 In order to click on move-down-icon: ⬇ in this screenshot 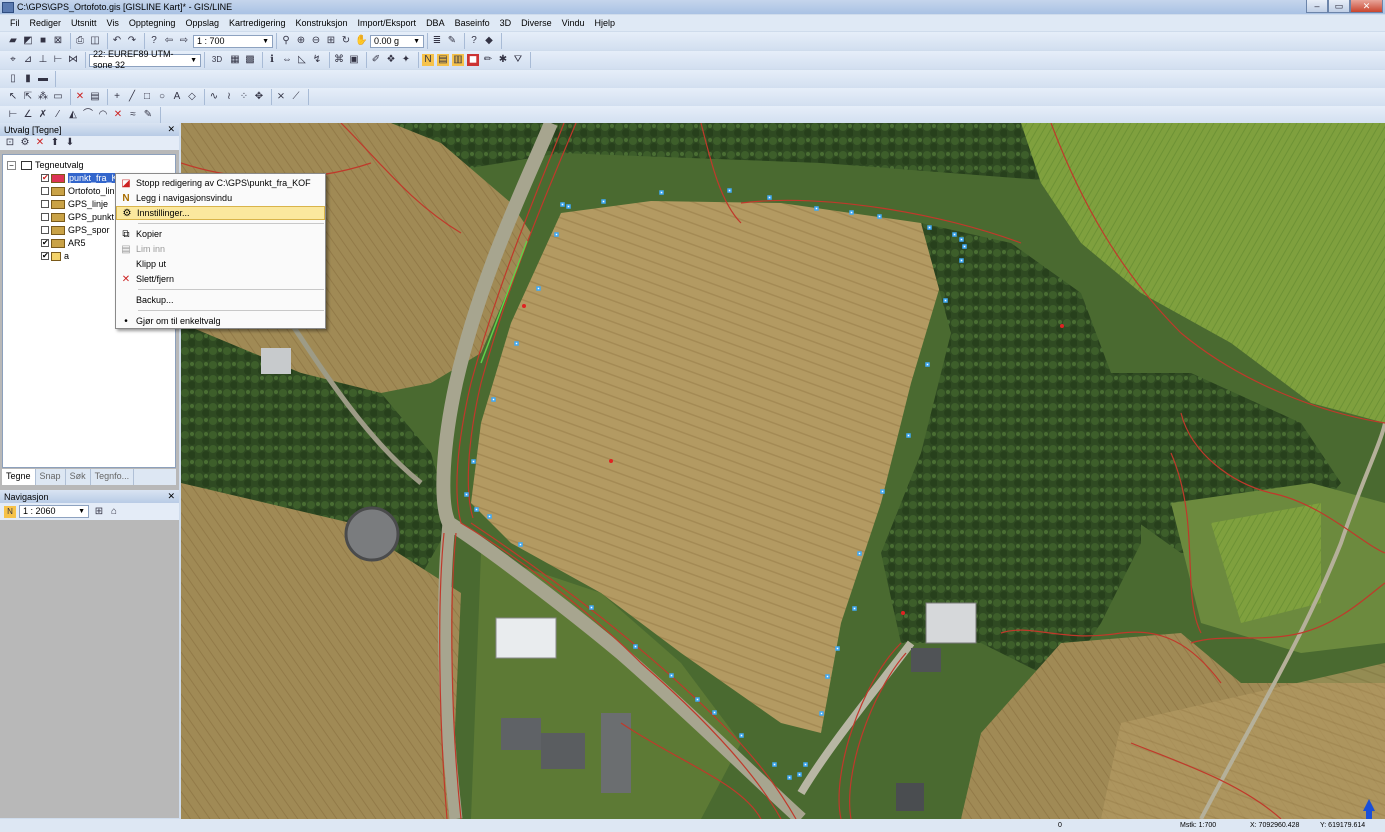, I will do `click(70, 143)`.